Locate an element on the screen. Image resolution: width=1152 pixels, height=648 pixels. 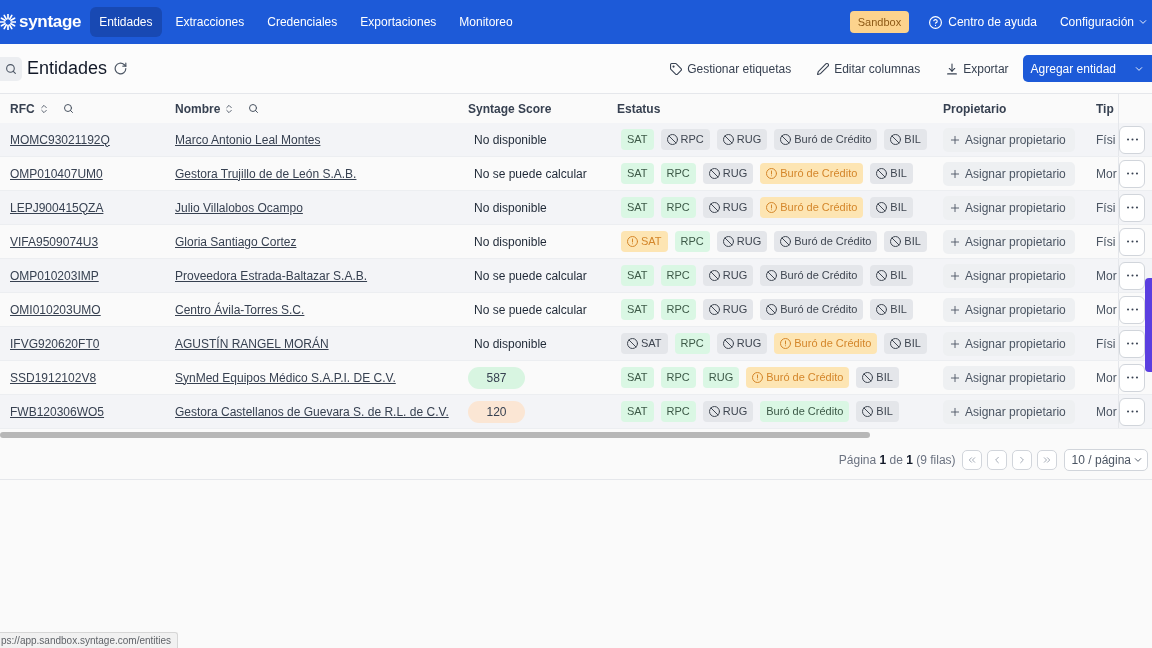
refresh-button is located at coordinates (121, 68).